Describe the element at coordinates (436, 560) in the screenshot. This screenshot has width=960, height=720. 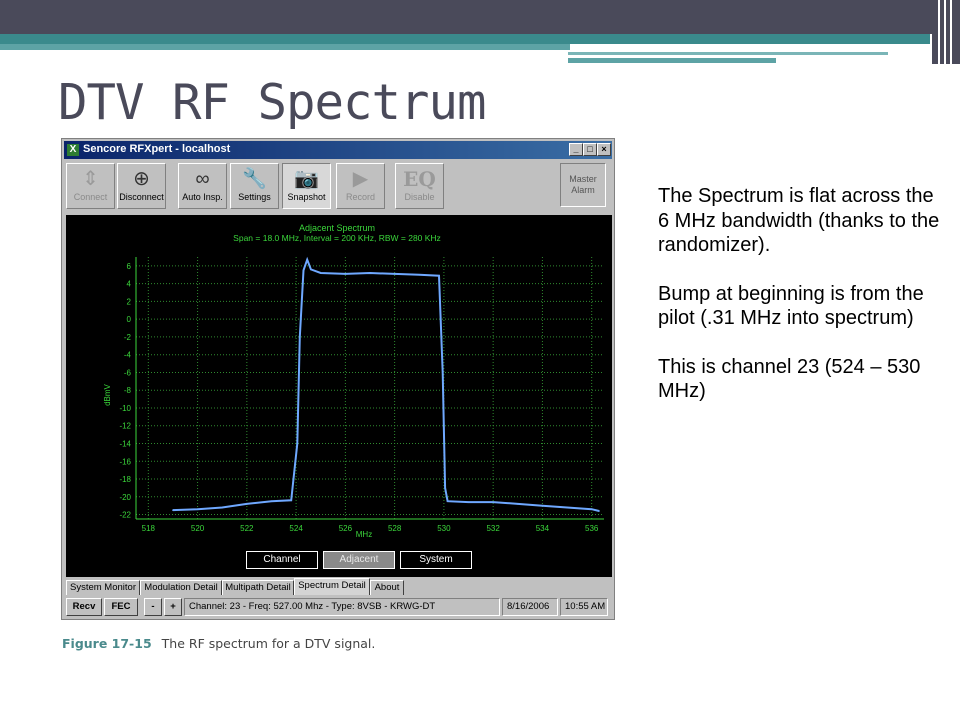
I see `system-view-button: System` at that location.